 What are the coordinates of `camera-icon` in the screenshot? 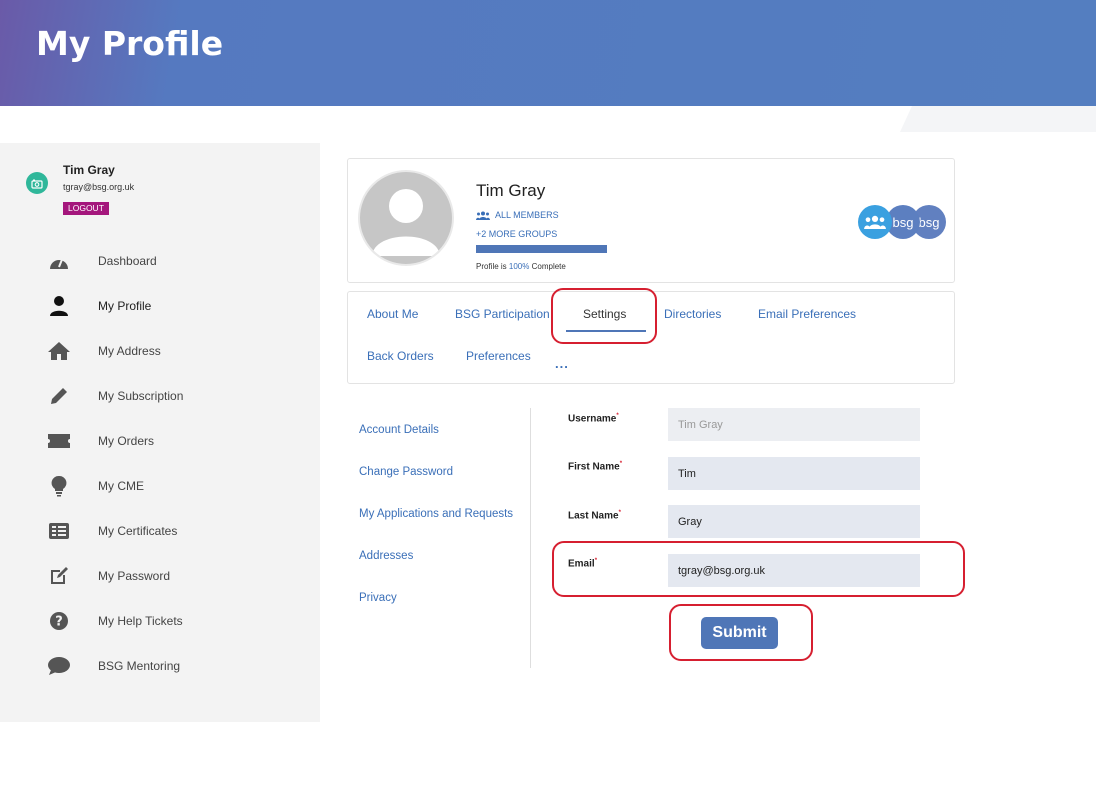 It's located at (37, 183).